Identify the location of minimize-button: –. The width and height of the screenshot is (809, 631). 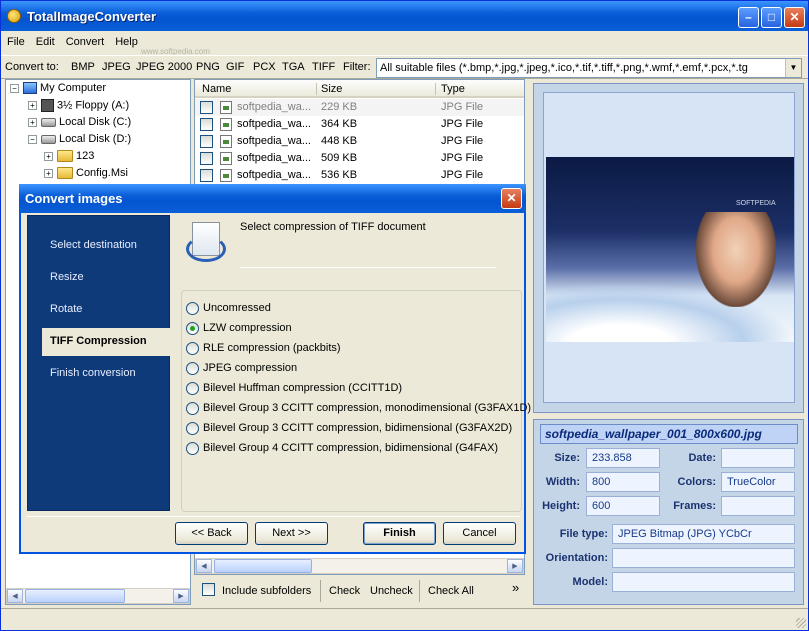
(748, 17).